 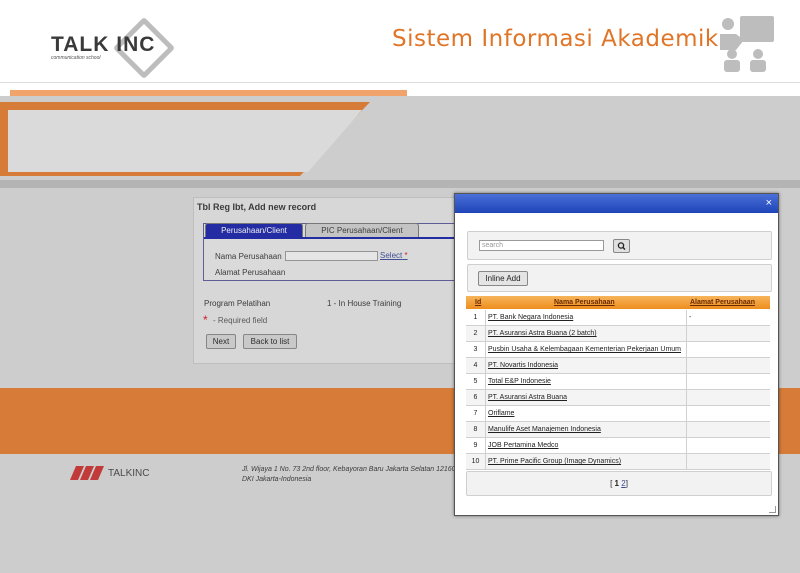 What do you see at coordinates (586, 413) in the screenshot?
I see `row-company-link: Oriflame` at bounding box center [586, 413].